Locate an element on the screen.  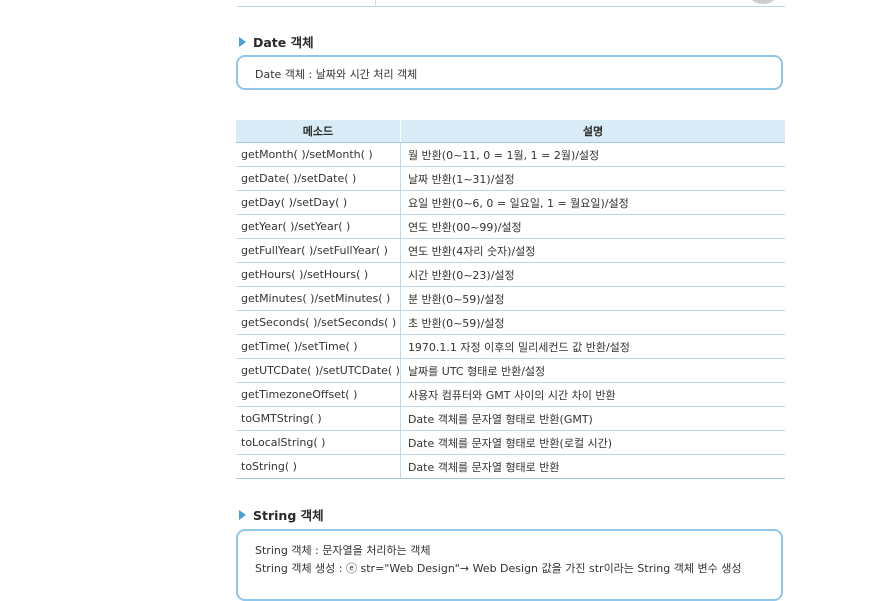
description-cell: 분 반환(0~59)/설정 is located at coordinates (592, 298).